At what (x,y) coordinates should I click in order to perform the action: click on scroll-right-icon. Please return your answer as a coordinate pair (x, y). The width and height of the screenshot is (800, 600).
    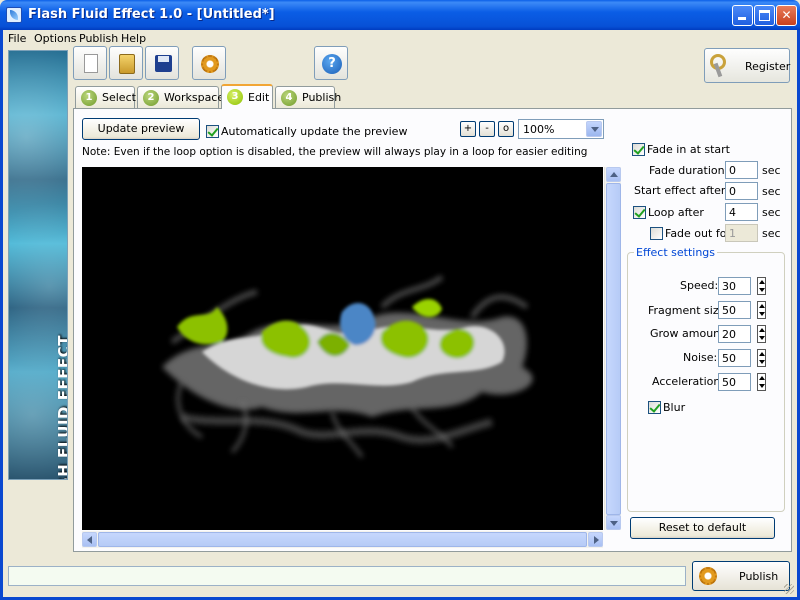
    Looking at the image, I should click on (595, 539).